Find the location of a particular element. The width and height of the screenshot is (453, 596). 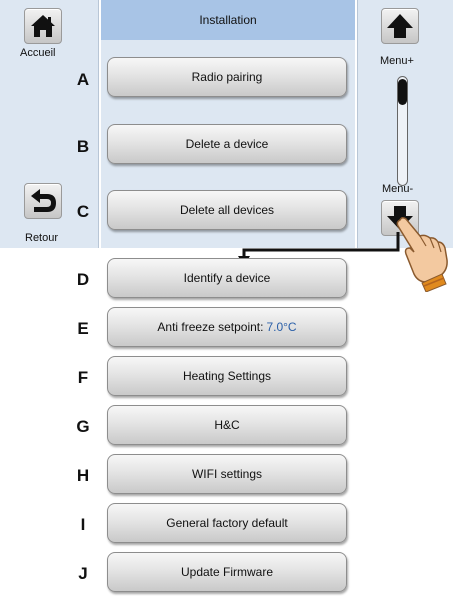

item-letter-f: F is located at coordinates (83, 377).